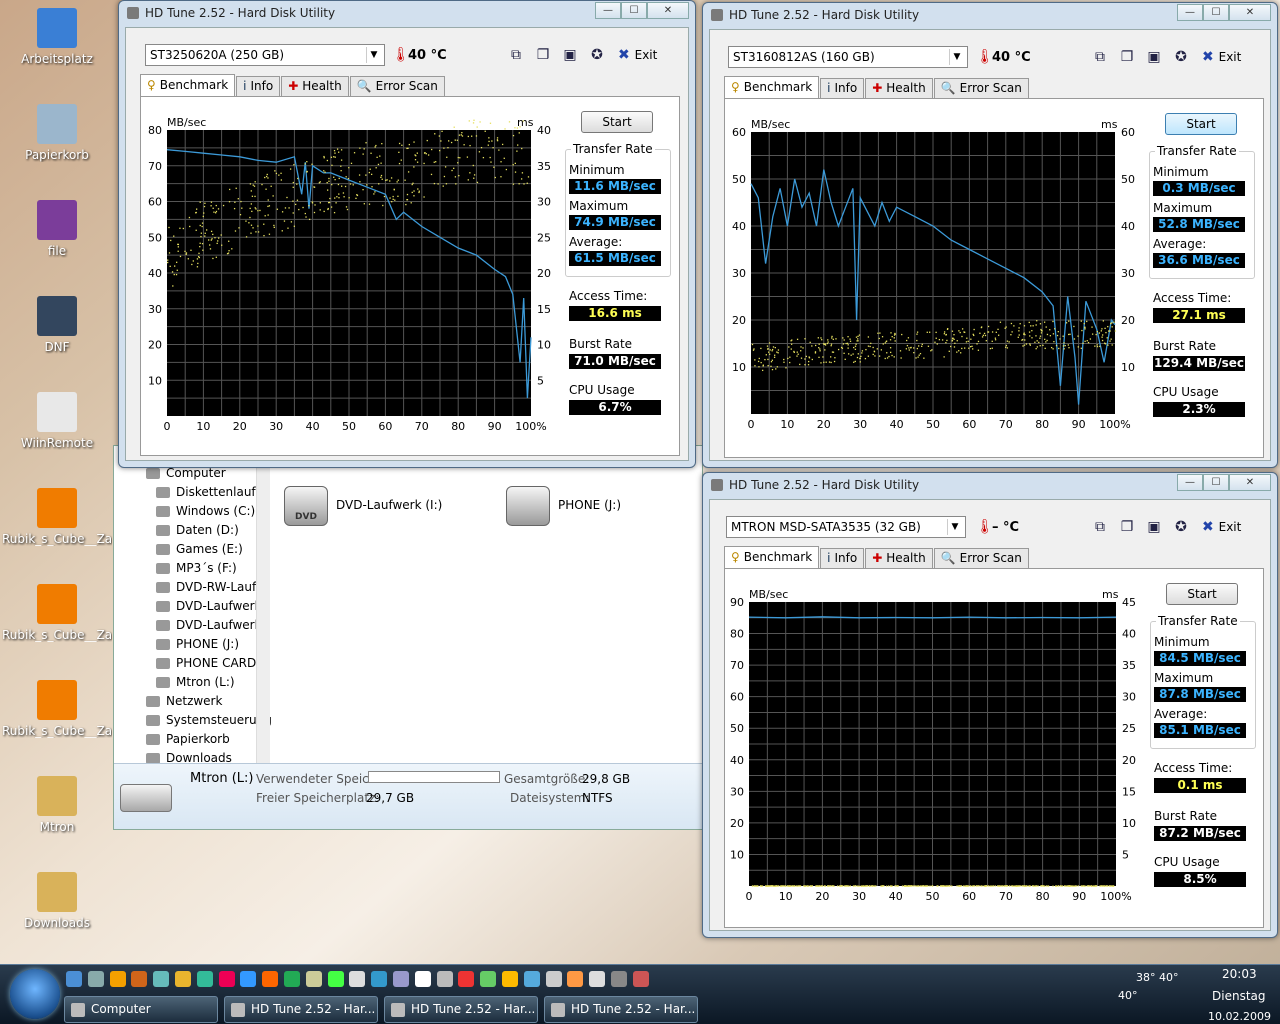  Describe the element at coordinates (35, 994) in the screenshot. I see `start-button` at that location.